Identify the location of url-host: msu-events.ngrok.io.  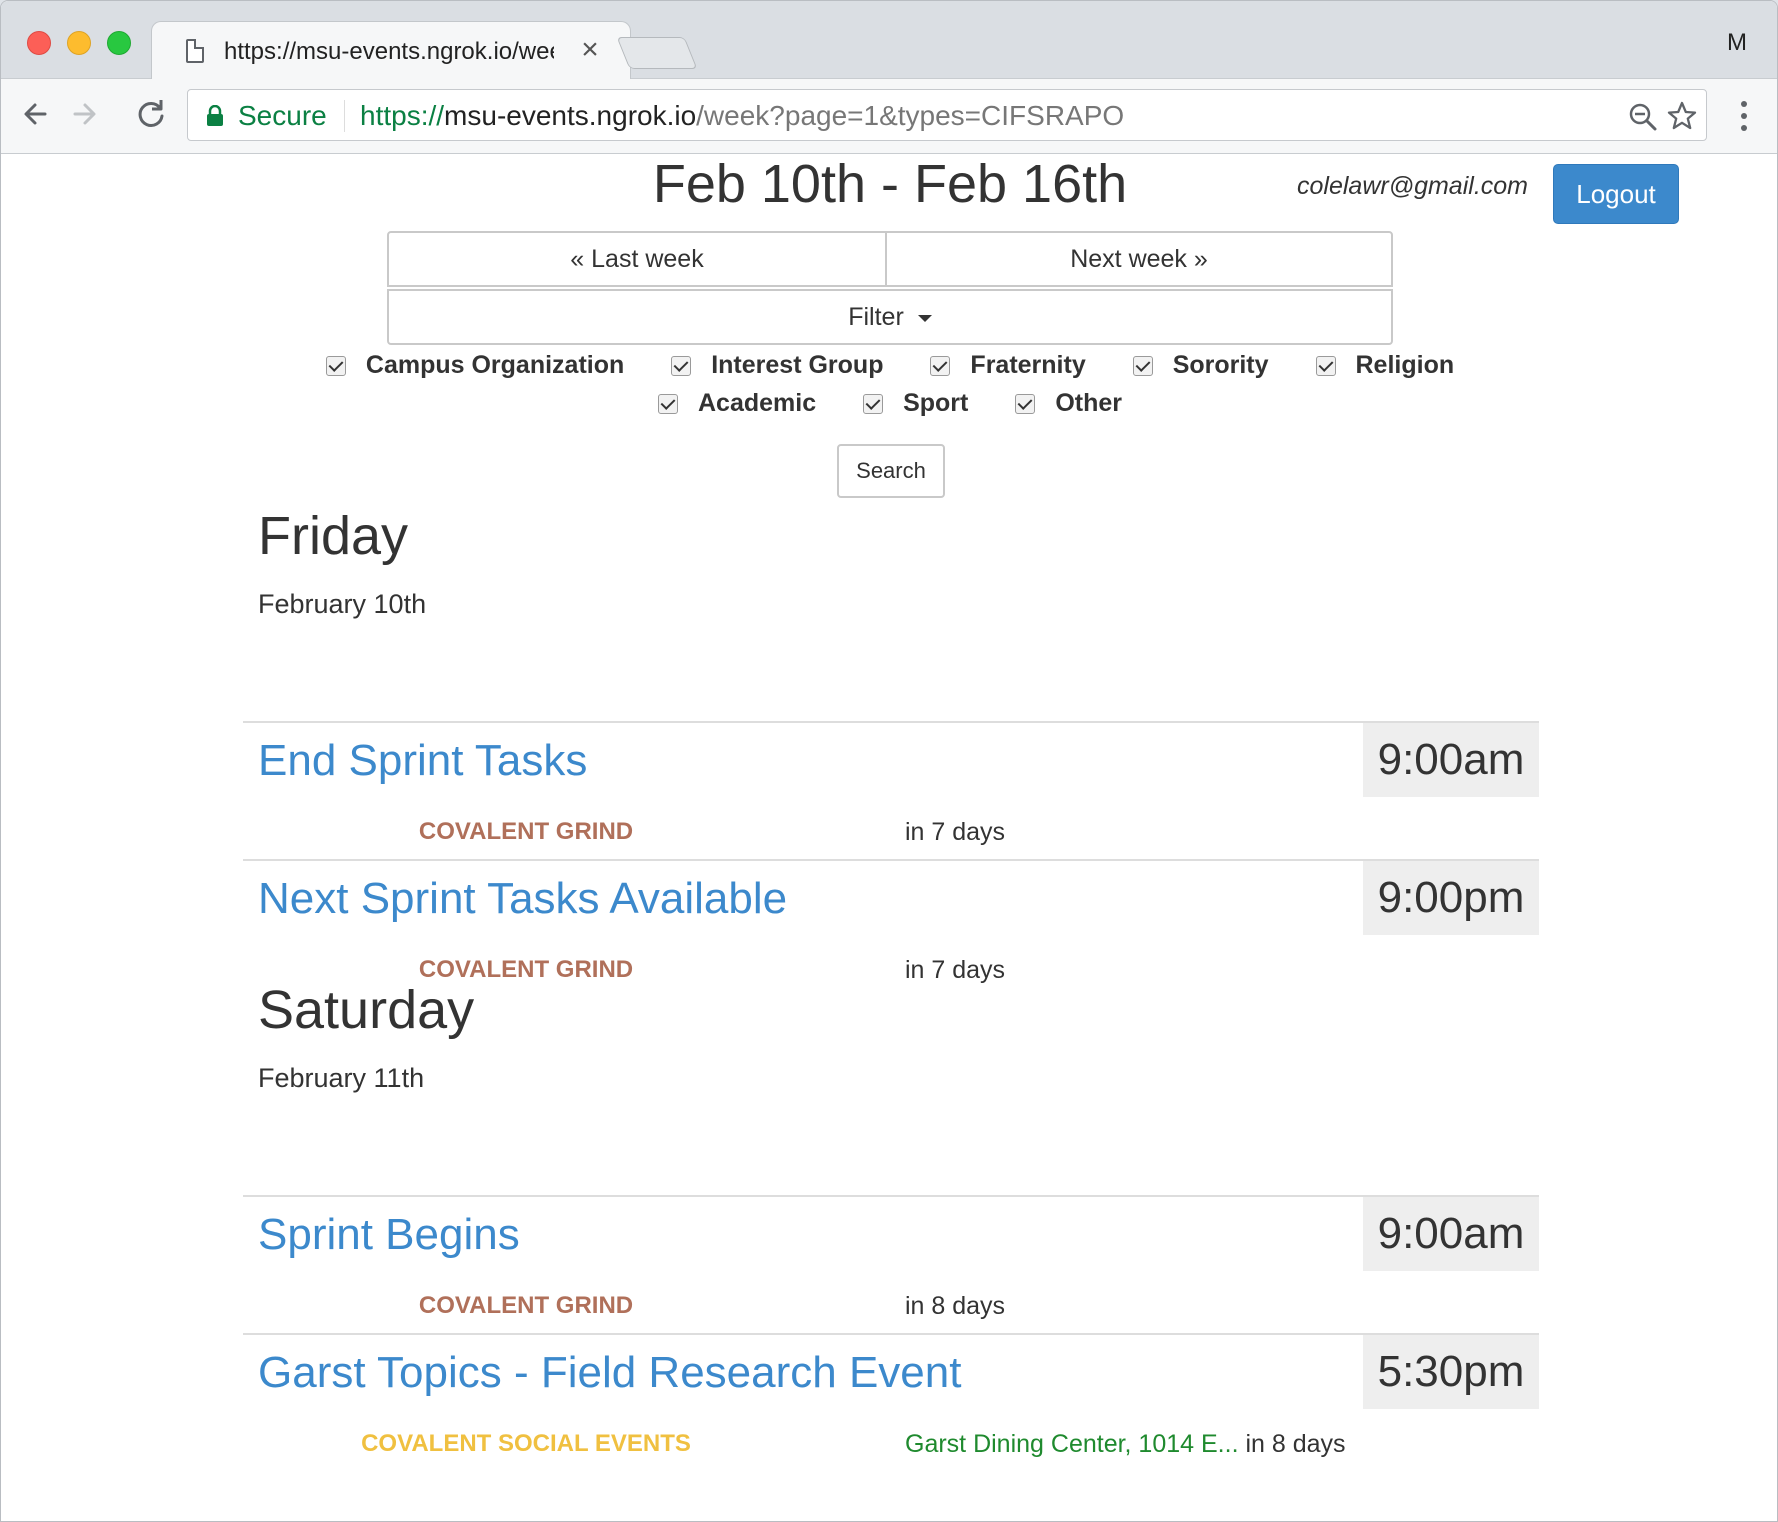
(570, 115).